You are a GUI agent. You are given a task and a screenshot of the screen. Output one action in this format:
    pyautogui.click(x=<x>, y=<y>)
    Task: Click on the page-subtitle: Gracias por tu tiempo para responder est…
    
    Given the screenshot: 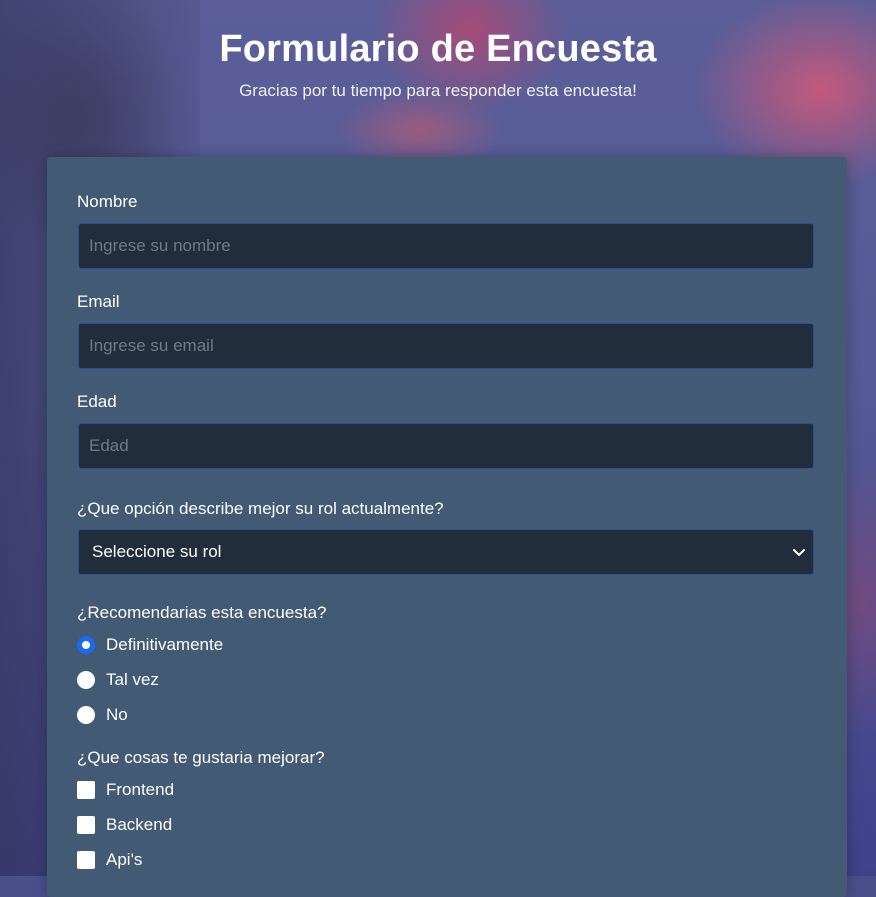 What is the action you would take?
    pyautogui.click(x=438, y=90)
    